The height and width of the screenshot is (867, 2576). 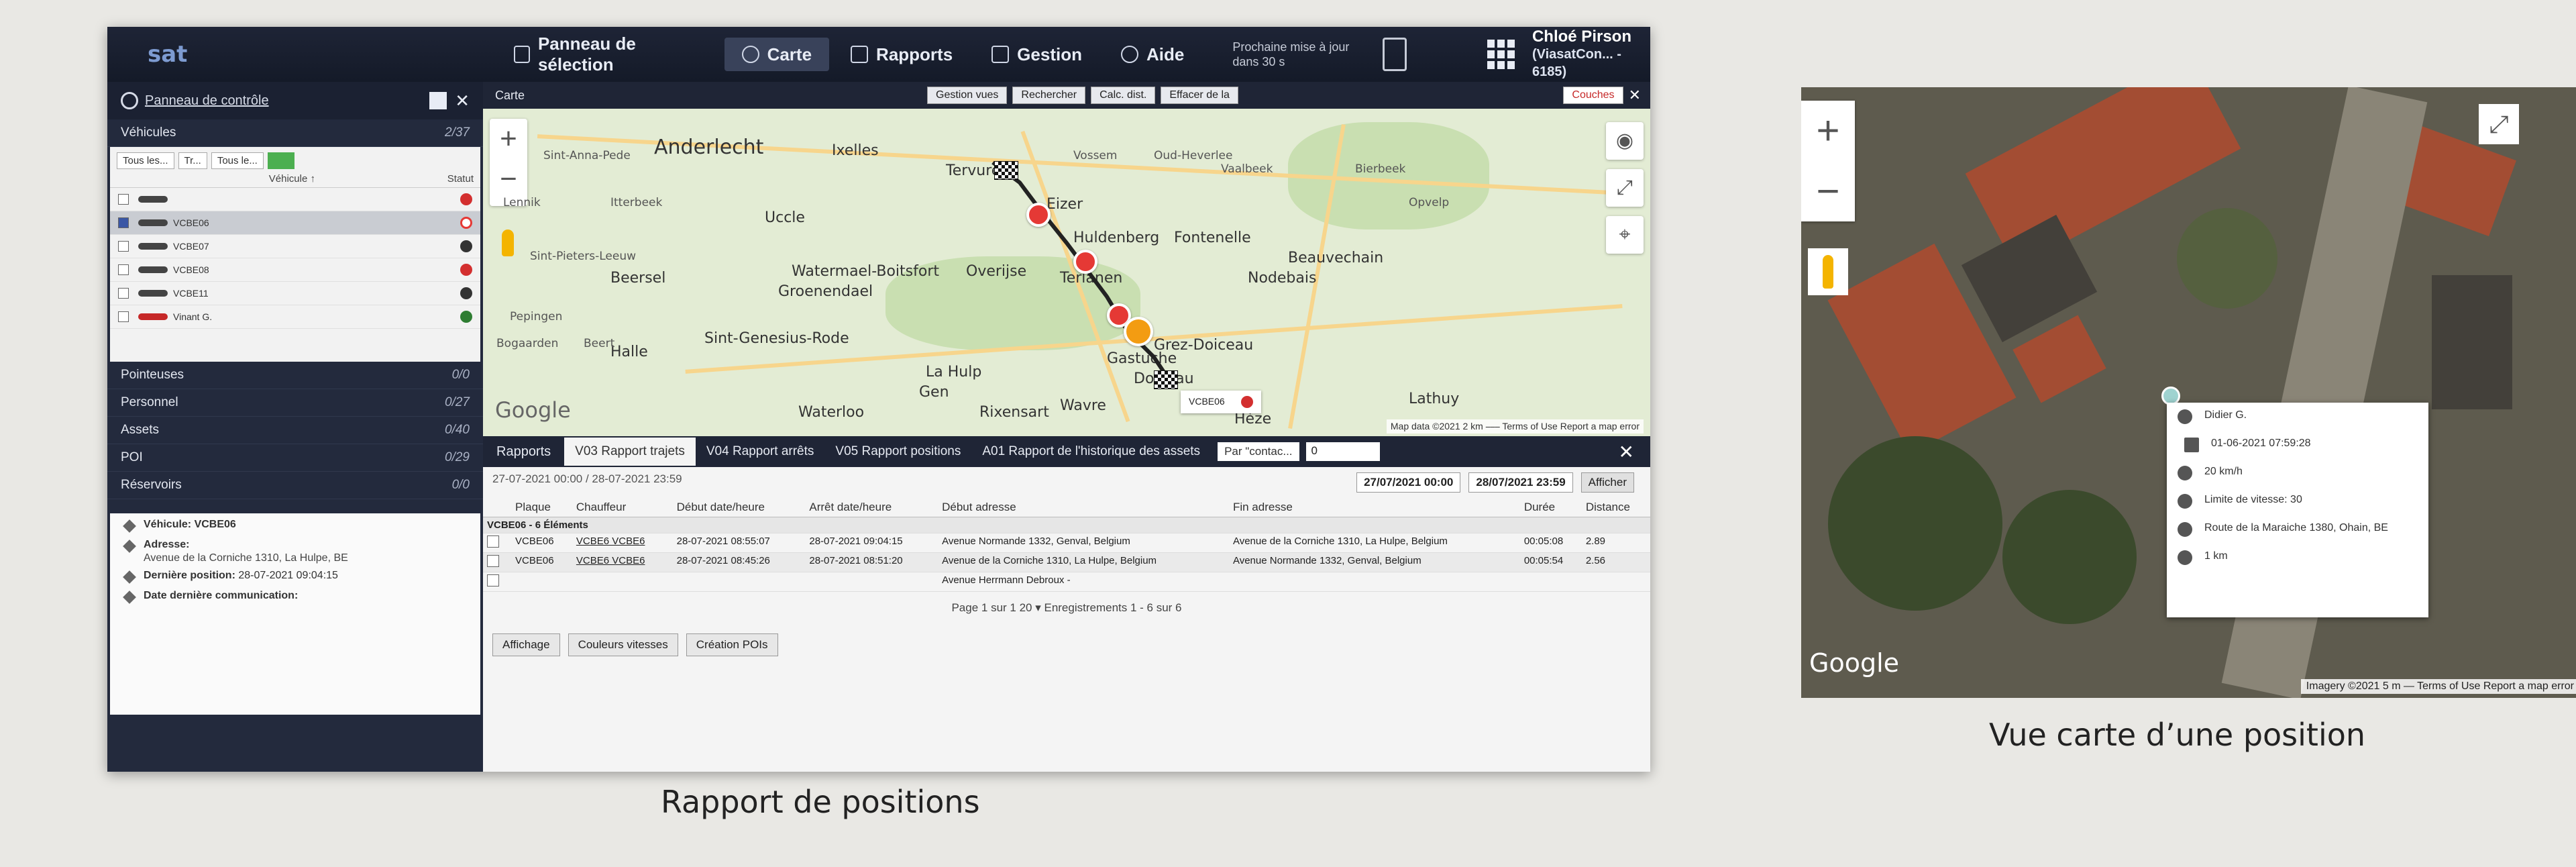 What do you see at coordinates (760, 452) in the screenshot?
I see `tab-stops-report: V04 Rapport arrêts` at bounding box center [760, 452].